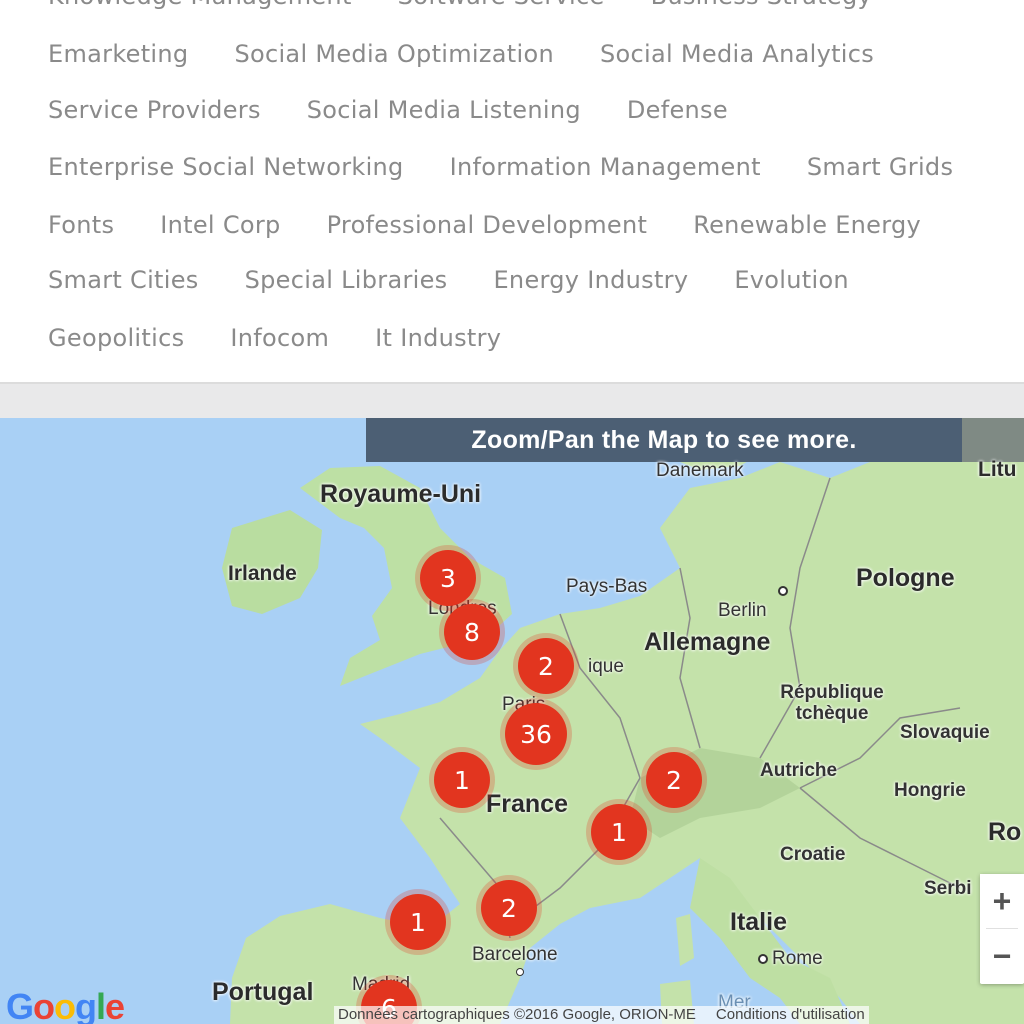 The height and width of the screenshot is (1024, 1024). Describe the element at coordinates (346, 280) in the screenshot. I see `tag-link: Special Libraries` at that location.